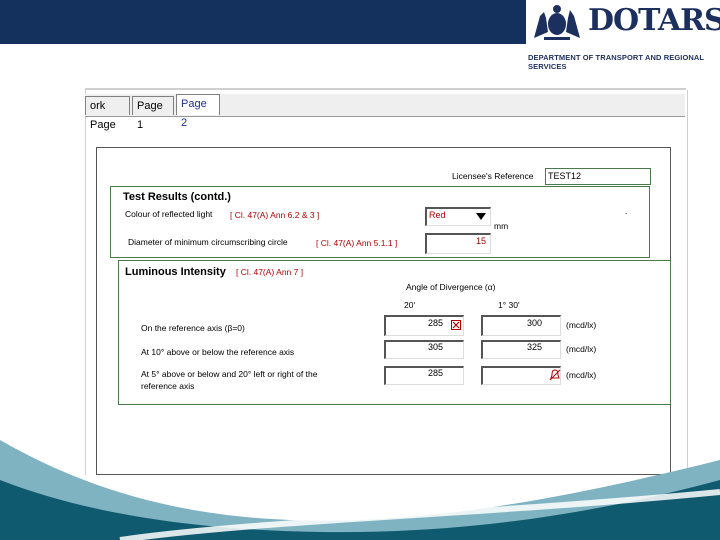  What do you see at coordinates (275, 215) in the screenshot?
I see `colour-ref: [ Cl. 47(A) Ann 6.2 & 3 ]` at bounding box center [275, 215].